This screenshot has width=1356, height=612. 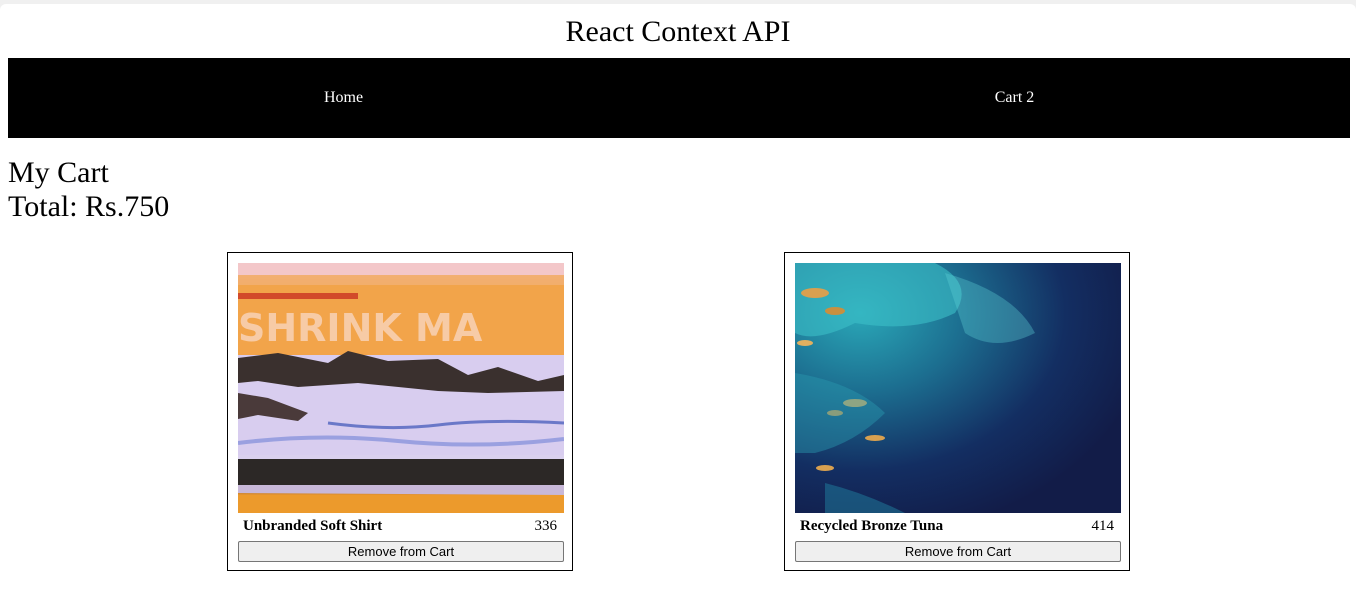 I want to click on svg-text: SHRINK MA, so click(x=360, y=328).